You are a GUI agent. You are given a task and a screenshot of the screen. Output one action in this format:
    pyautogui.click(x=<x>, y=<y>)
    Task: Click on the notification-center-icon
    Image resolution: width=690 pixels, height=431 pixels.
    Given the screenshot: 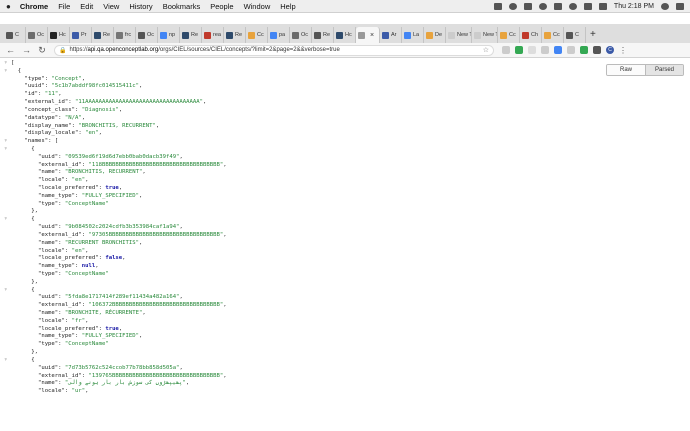 What is the action you would take?
    pyautogui.click(x=680, y=6)
    